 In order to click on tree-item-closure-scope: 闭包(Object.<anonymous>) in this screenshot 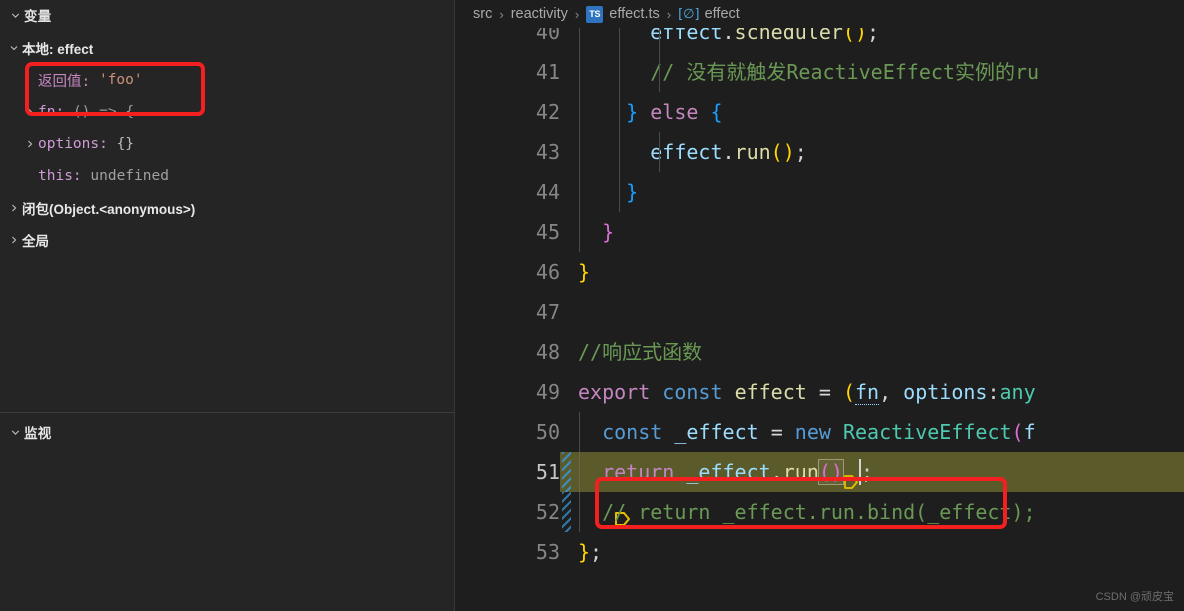, I will do `click(227, 208)`.